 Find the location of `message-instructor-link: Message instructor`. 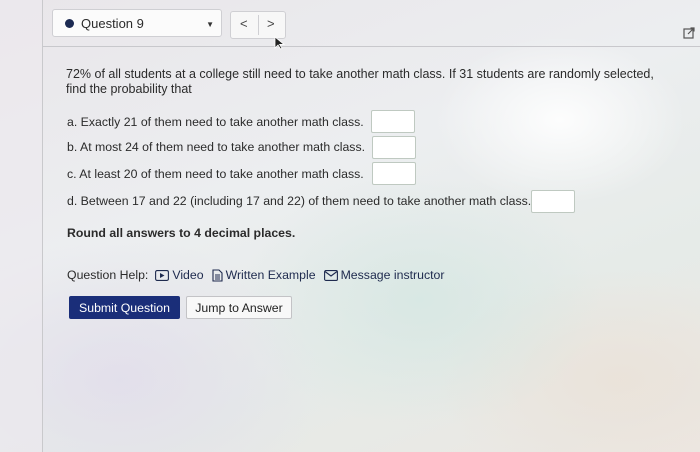

message-instructor-link: Message instructor is located at coordinates (384, 275).